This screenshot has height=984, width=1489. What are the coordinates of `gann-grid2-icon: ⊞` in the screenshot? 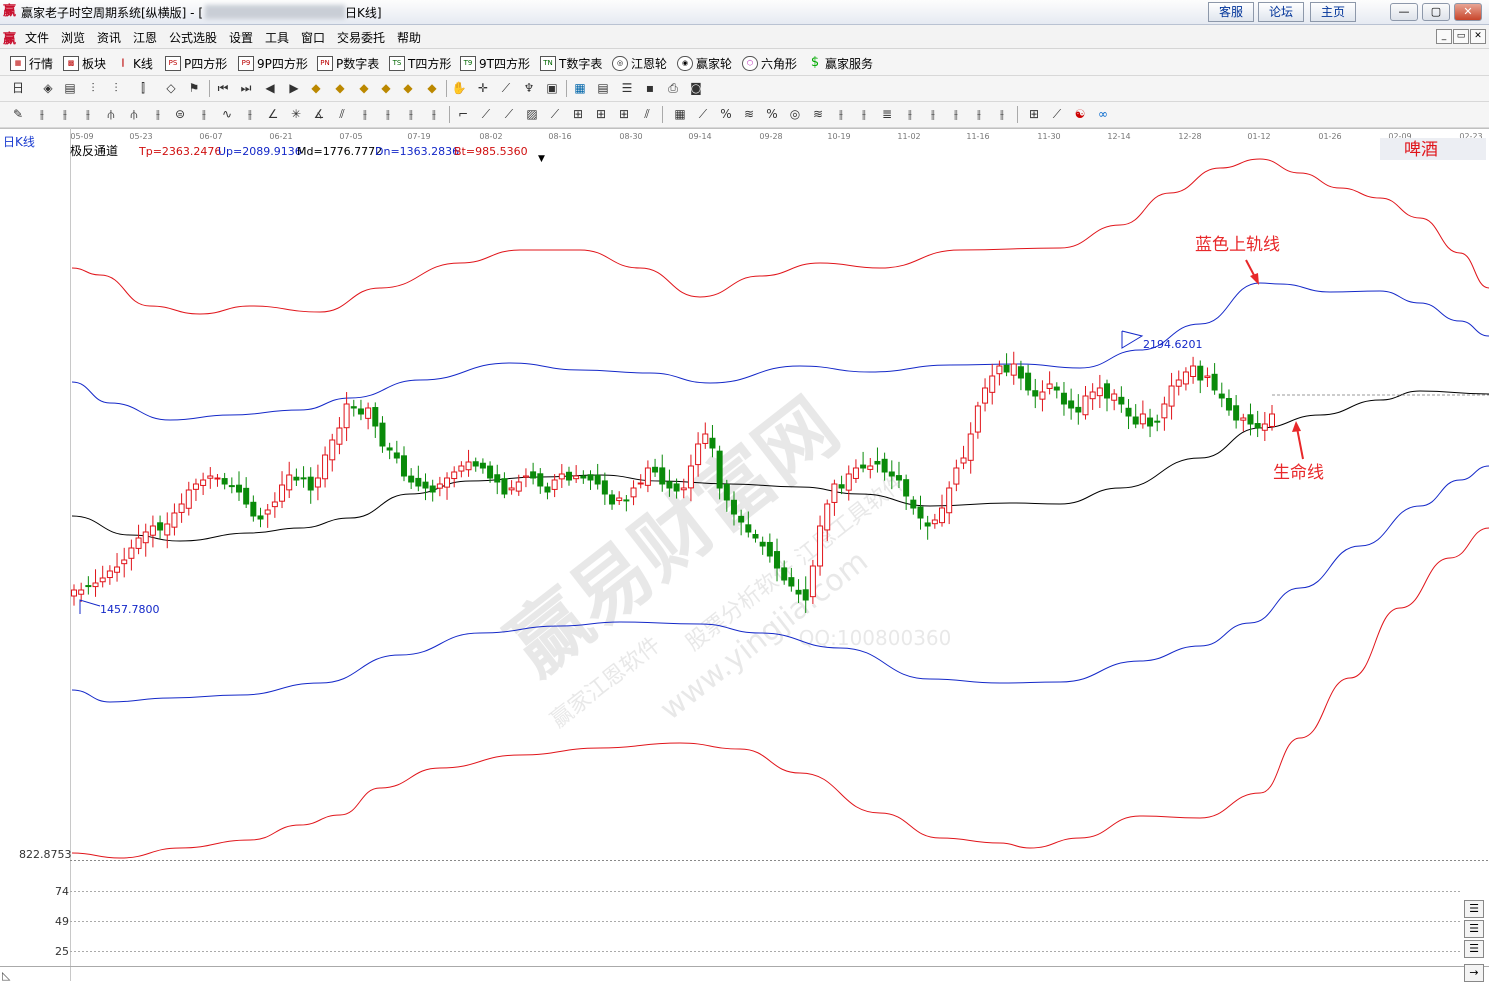 It's located at (601, 114).